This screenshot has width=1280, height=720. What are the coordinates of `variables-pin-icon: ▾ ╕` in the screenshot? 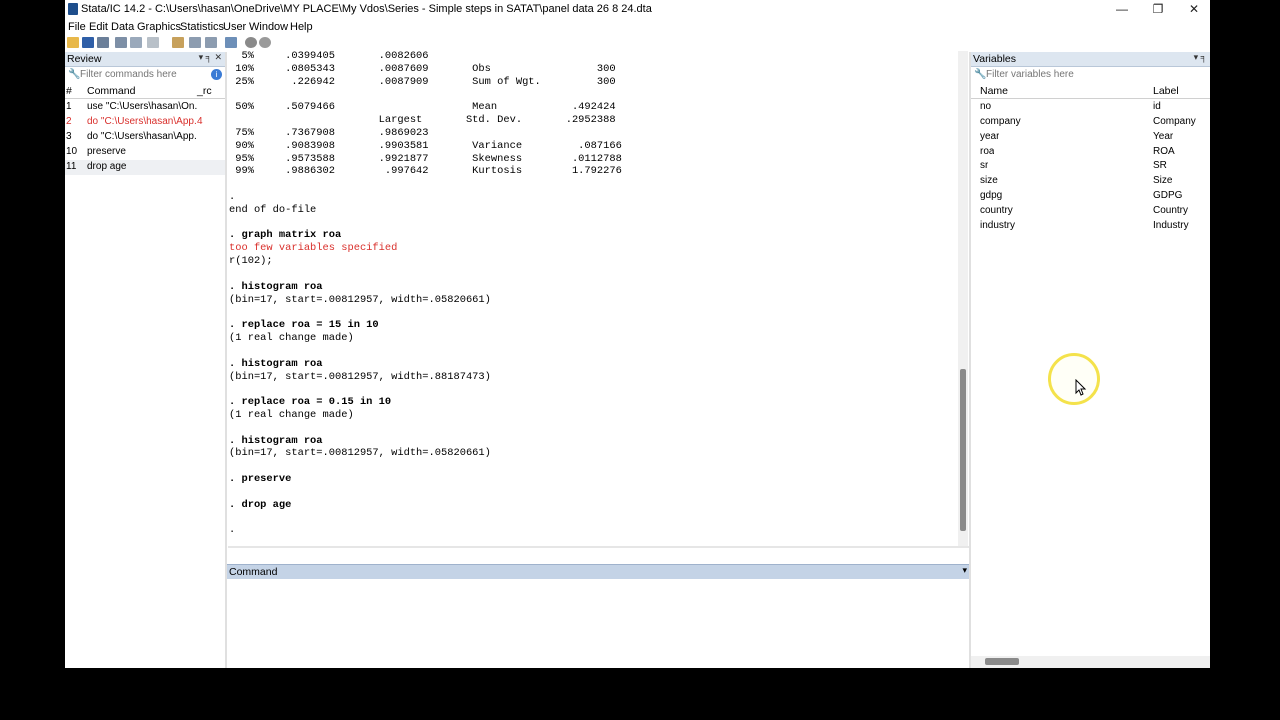 It's located at (1200, 57).